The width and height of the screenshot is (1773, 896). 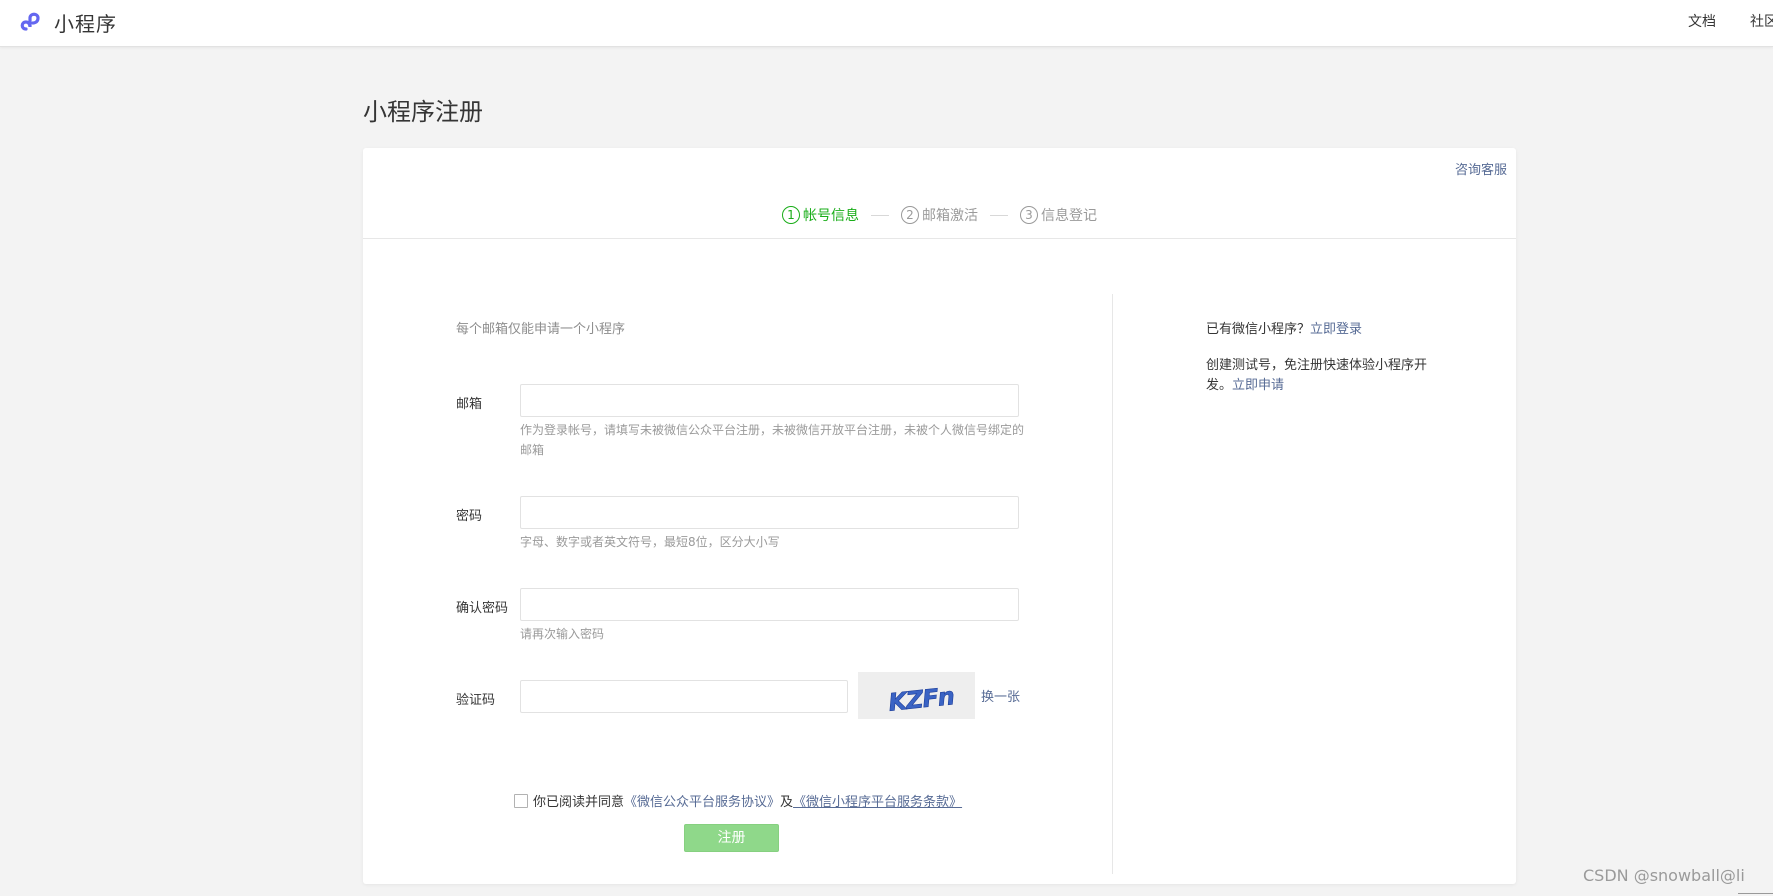 I want to click on step-number: 2, so click(x=910, y=215).